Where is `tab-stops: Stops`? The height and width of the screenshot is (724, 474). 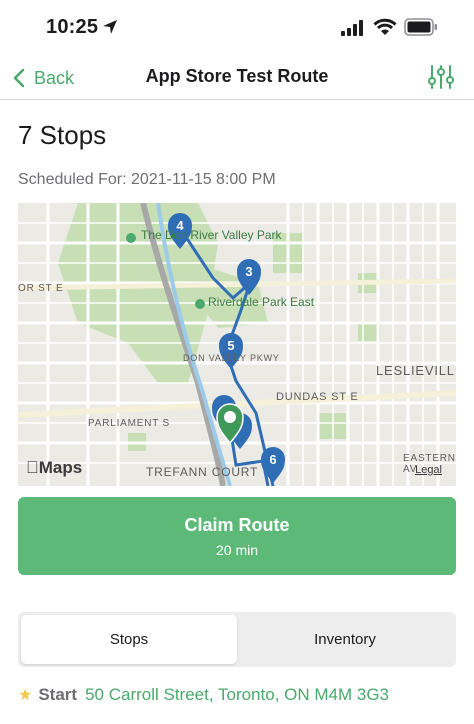 tab-stops: Stops is located at coordinates (129, 639).